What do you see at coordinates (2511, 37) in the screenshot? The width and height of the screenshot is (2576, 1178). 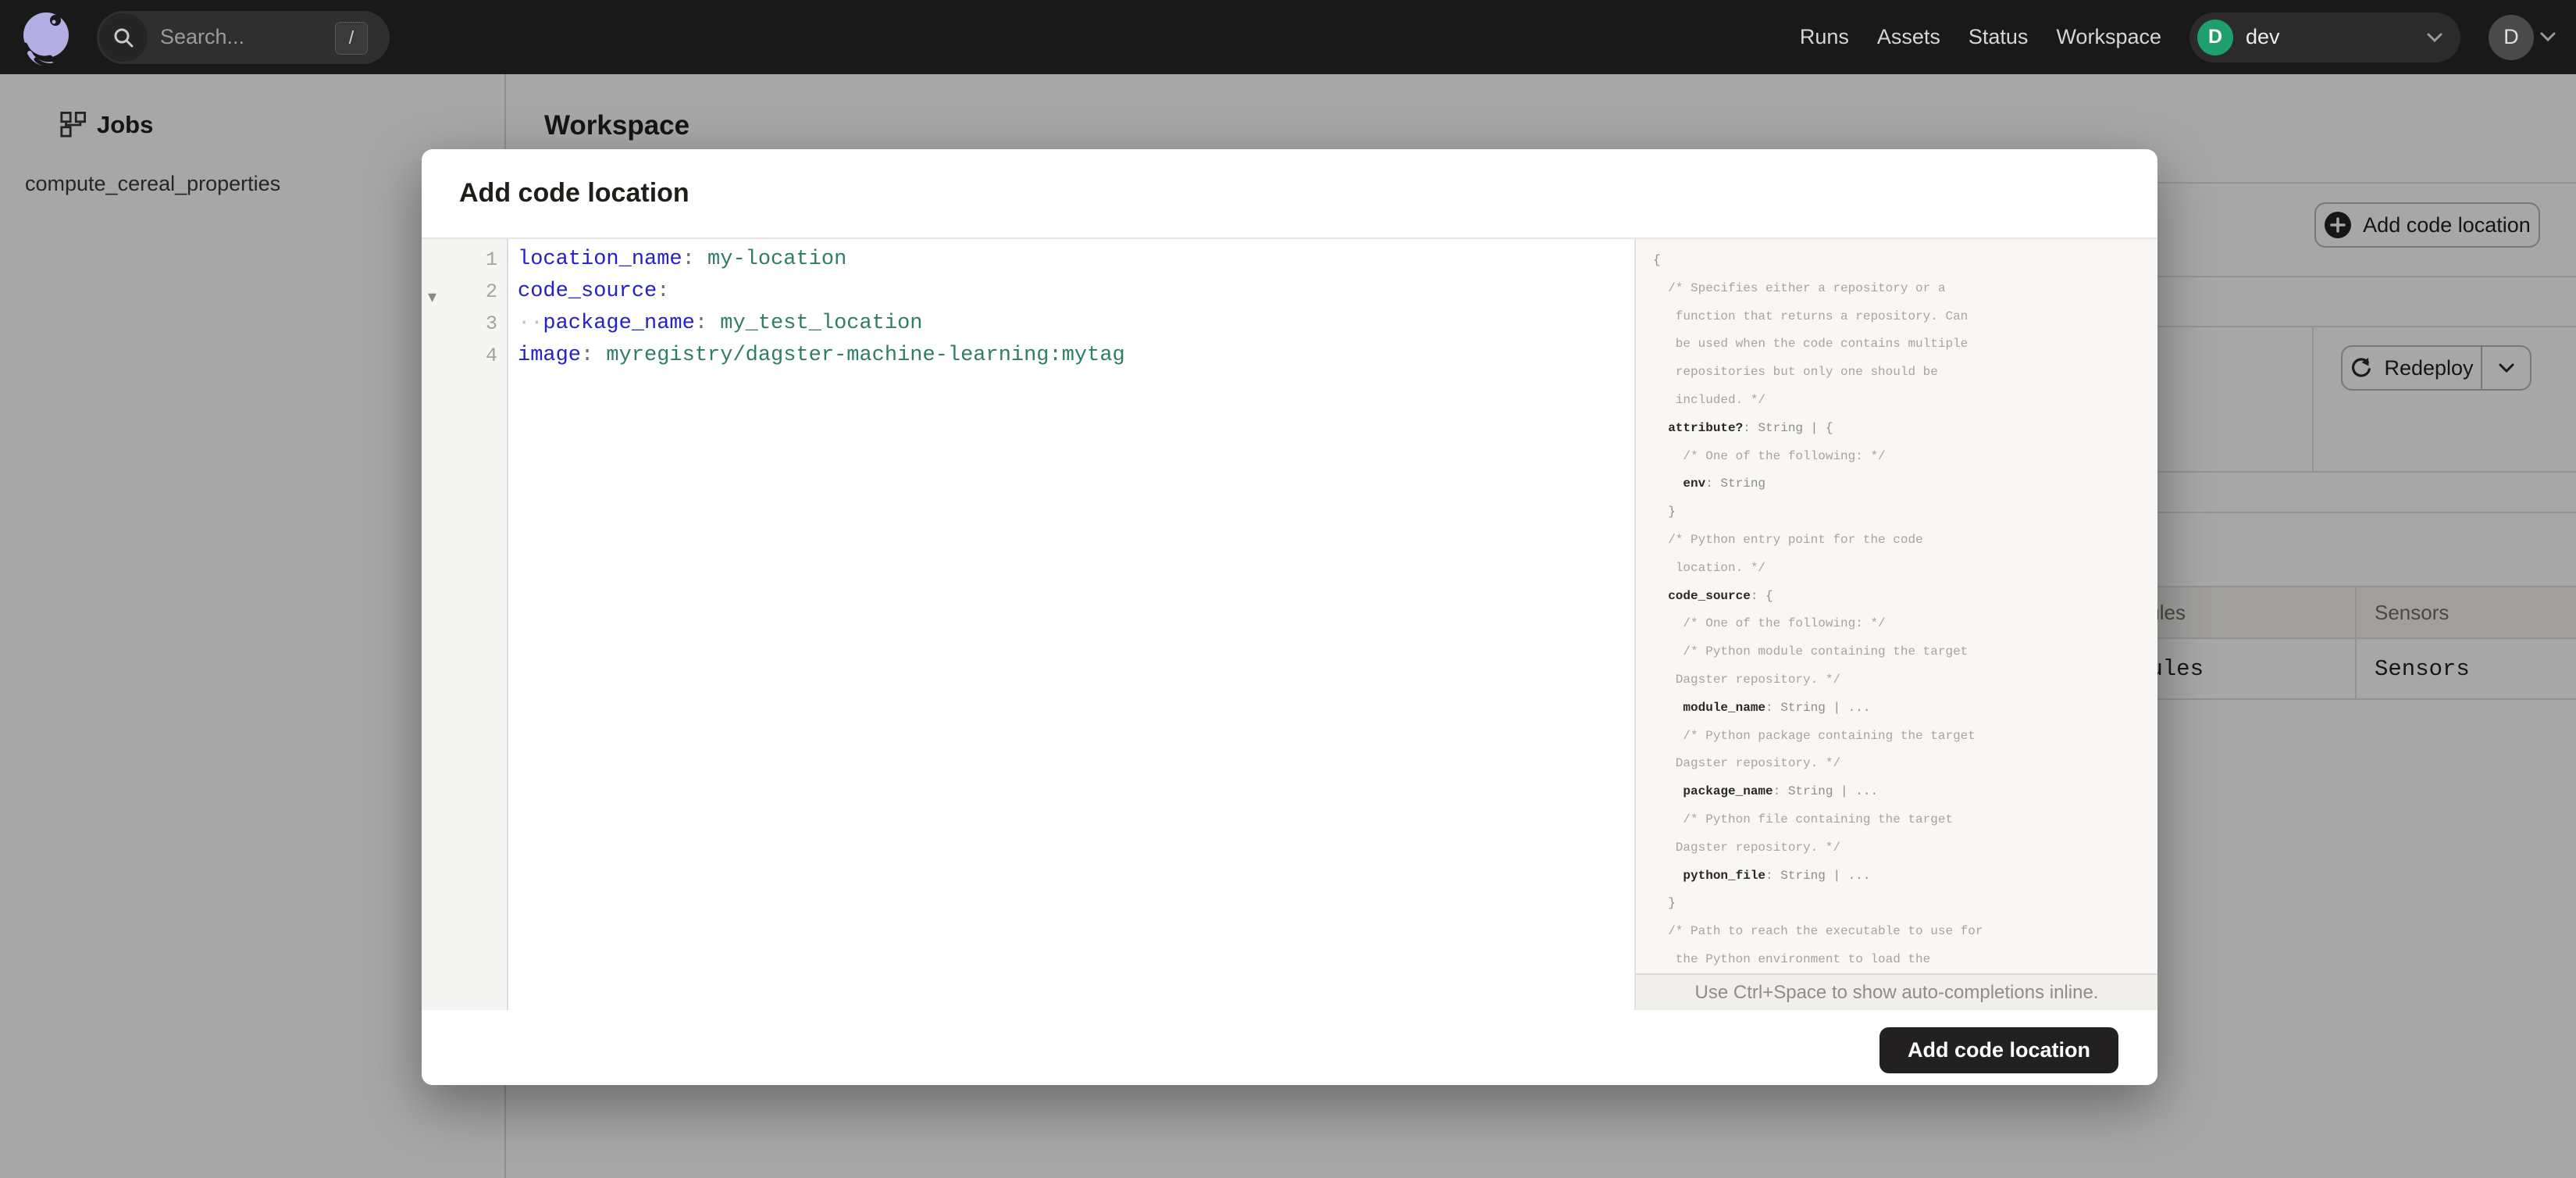 I see `user-avatar: D` at bounding box center [2511, 37].